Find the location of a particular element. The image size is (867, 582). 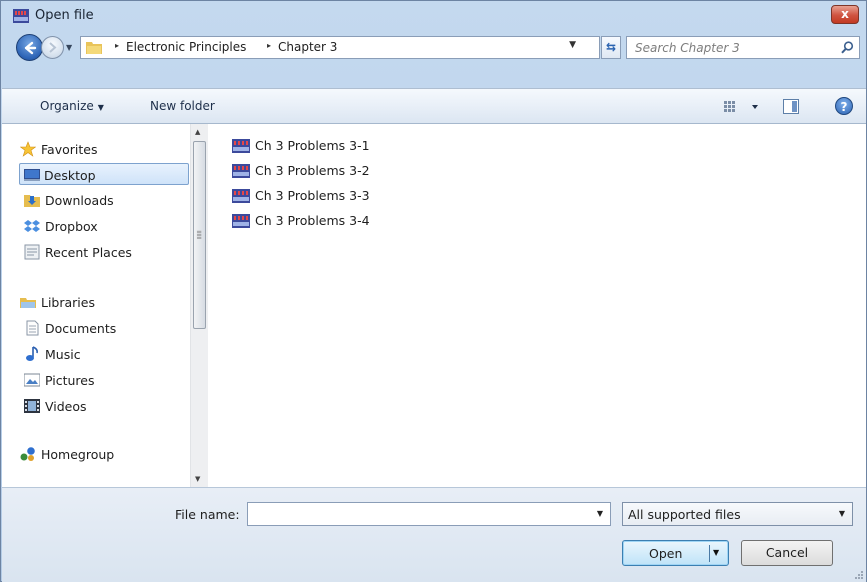

music-icon is located at coordinates (32, 353).